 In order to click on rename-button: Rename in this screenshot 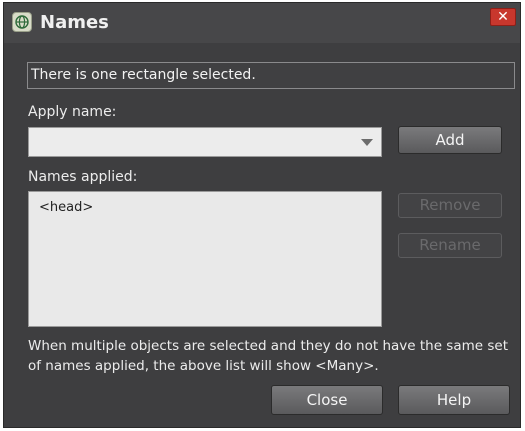, I will do `click(450, 245)`.